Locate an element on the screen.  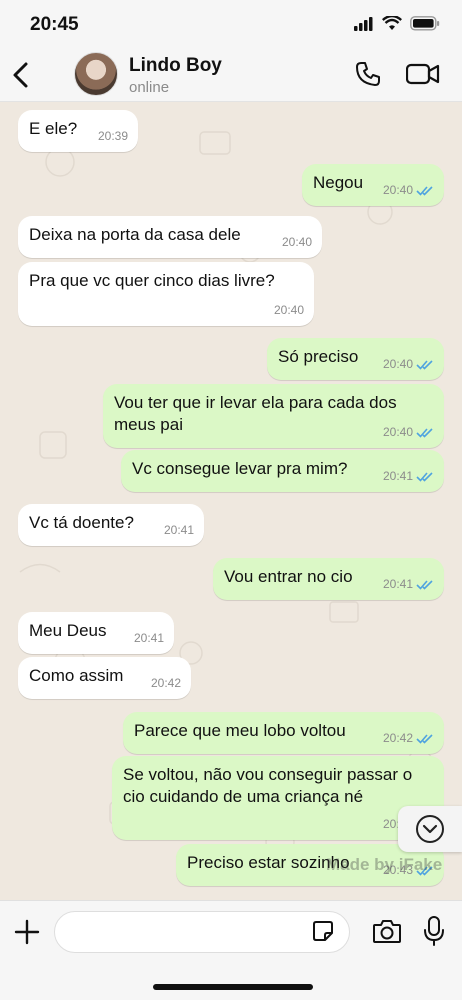
message-bubble-outgoing: Parece que meu lobo voltou 20:42 is located at coordinates (283, 733).